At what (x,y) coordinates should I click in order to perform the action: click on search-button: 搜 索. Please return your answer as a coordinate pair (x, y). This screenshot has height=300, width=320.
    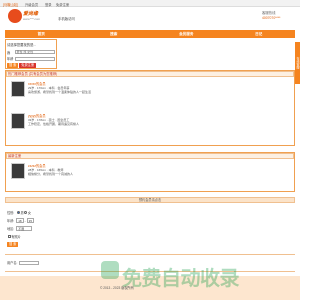
    Looking at the image, I should click on (13, 65).